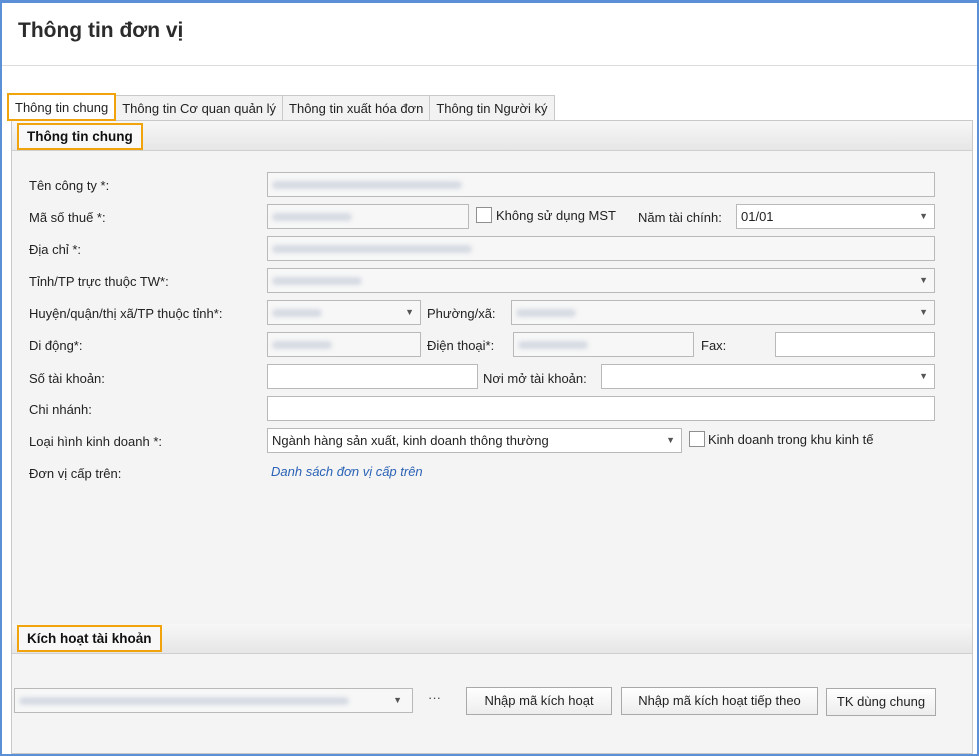 The height and width of the screenshot is (756, 979). Describe the element at coordinates (99, 281) in the screenshot. I see `province-label: Tỉnh/TP trực thuộc TW*:` at that location.